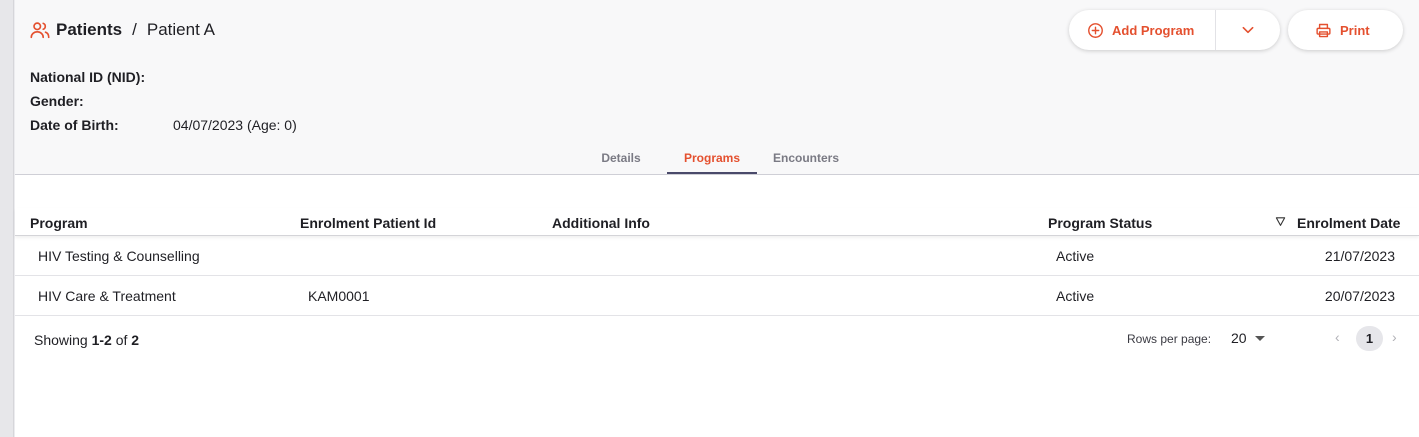  Describe the element at coordinates (1259, 338) in the screenshot. I see `caret-down-icon` at that location.